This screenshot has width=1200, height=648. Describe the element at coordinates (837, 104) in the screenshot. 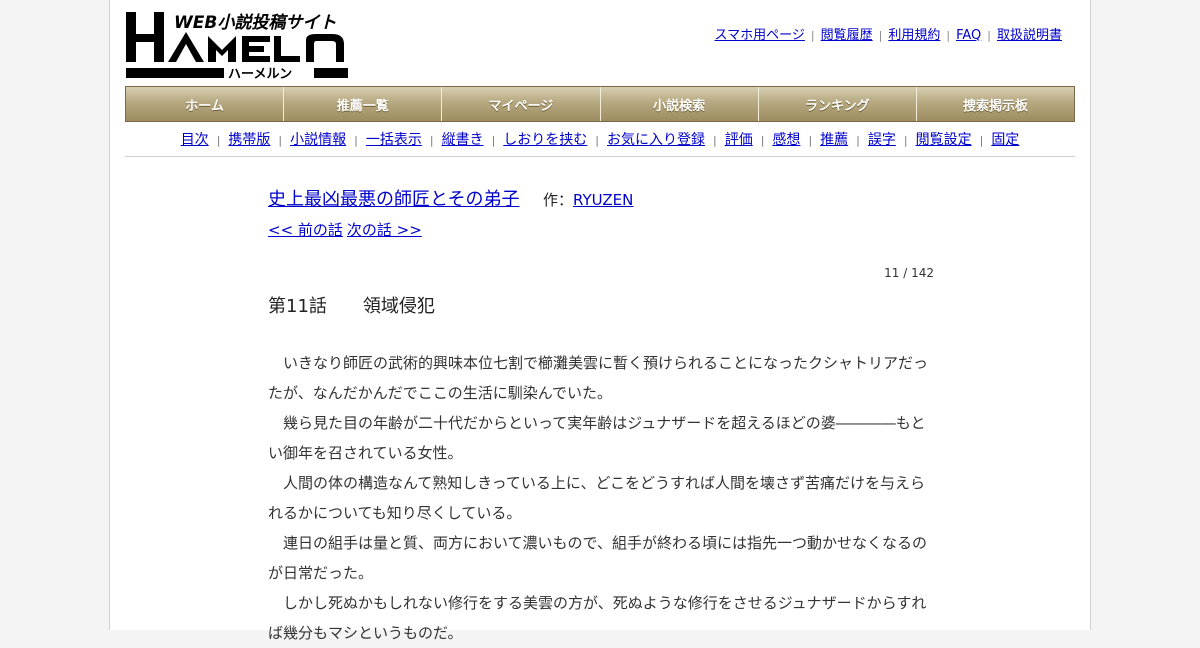

I see `nav-ranking: ランキング` at that location.